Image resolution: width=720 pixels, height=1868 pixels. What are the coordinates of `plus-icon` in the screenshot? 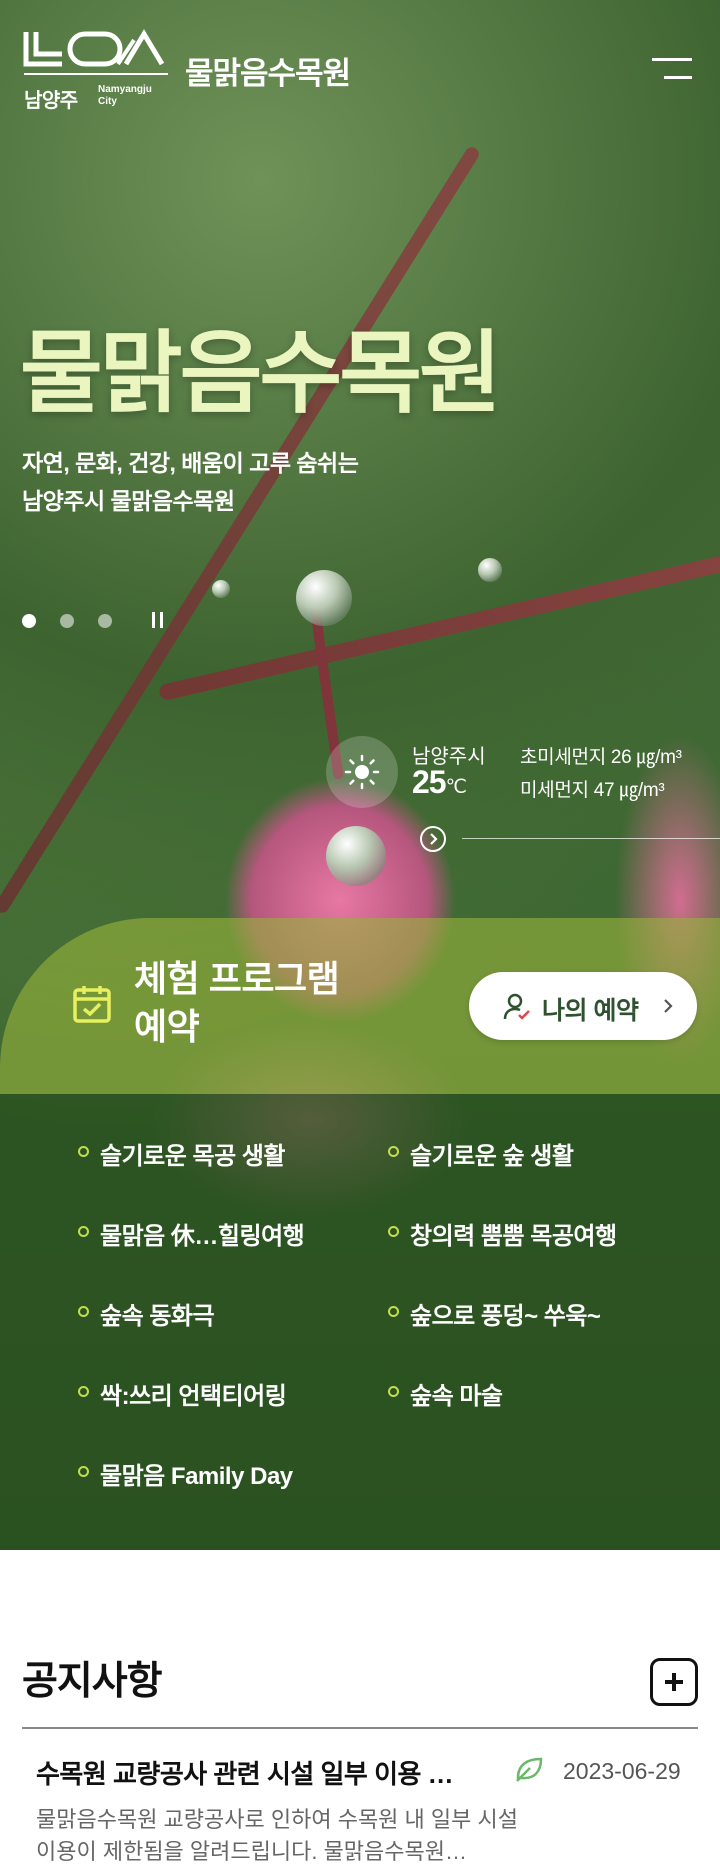 It's located at (674, 1682).